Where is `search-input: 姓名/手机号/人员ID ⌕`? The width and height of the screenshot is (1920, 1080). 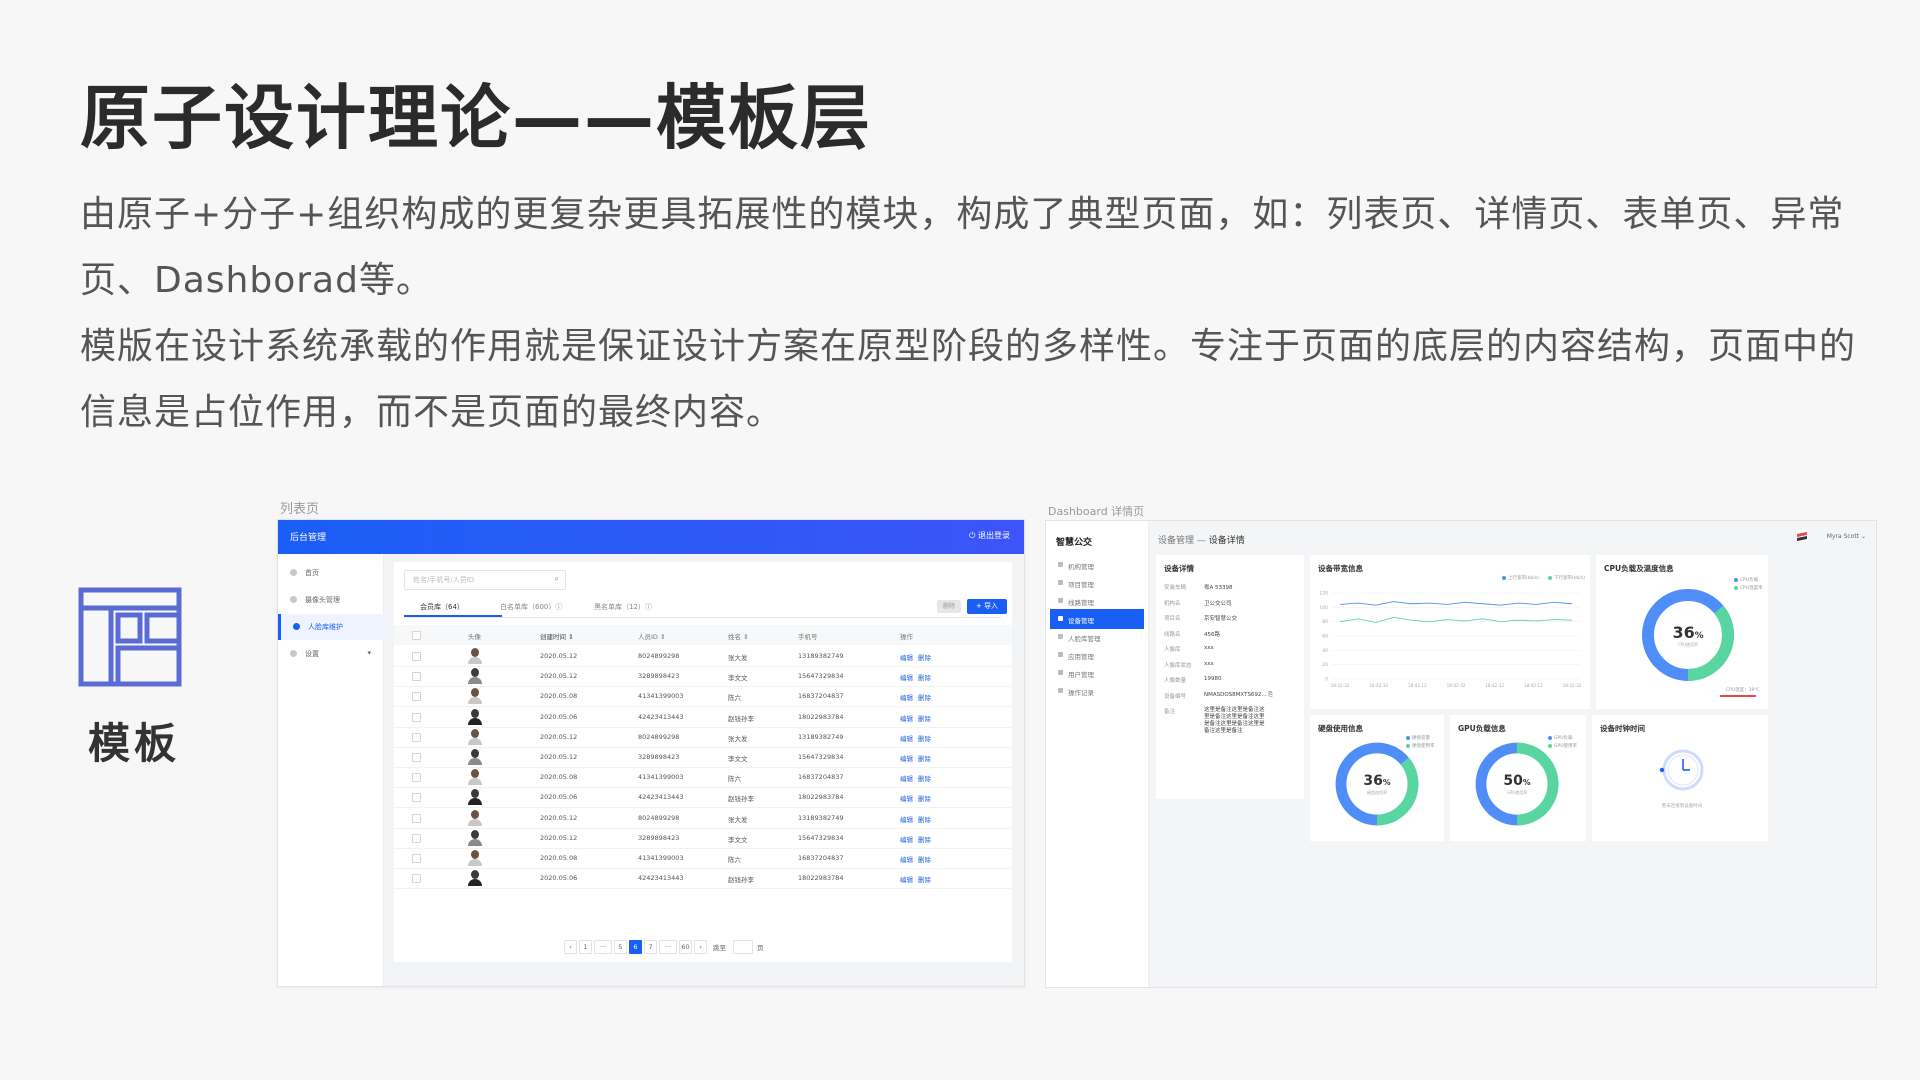 search-input: 姓名/手机号/人员ID ⌕ is located at coordinates (485, 580).